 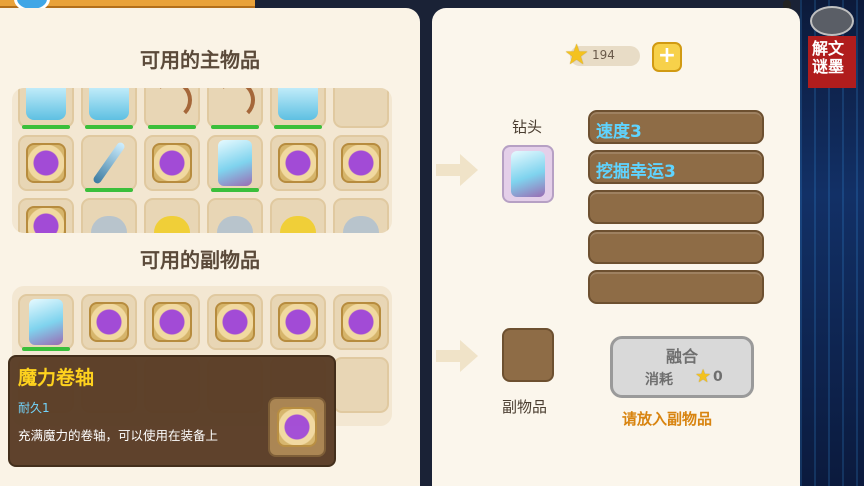 What do you see at coordinates (682, 367) in the screenshot?
I see `fuse-button: 融合 消耗 ★ 0` at bounding box center [682, 367].